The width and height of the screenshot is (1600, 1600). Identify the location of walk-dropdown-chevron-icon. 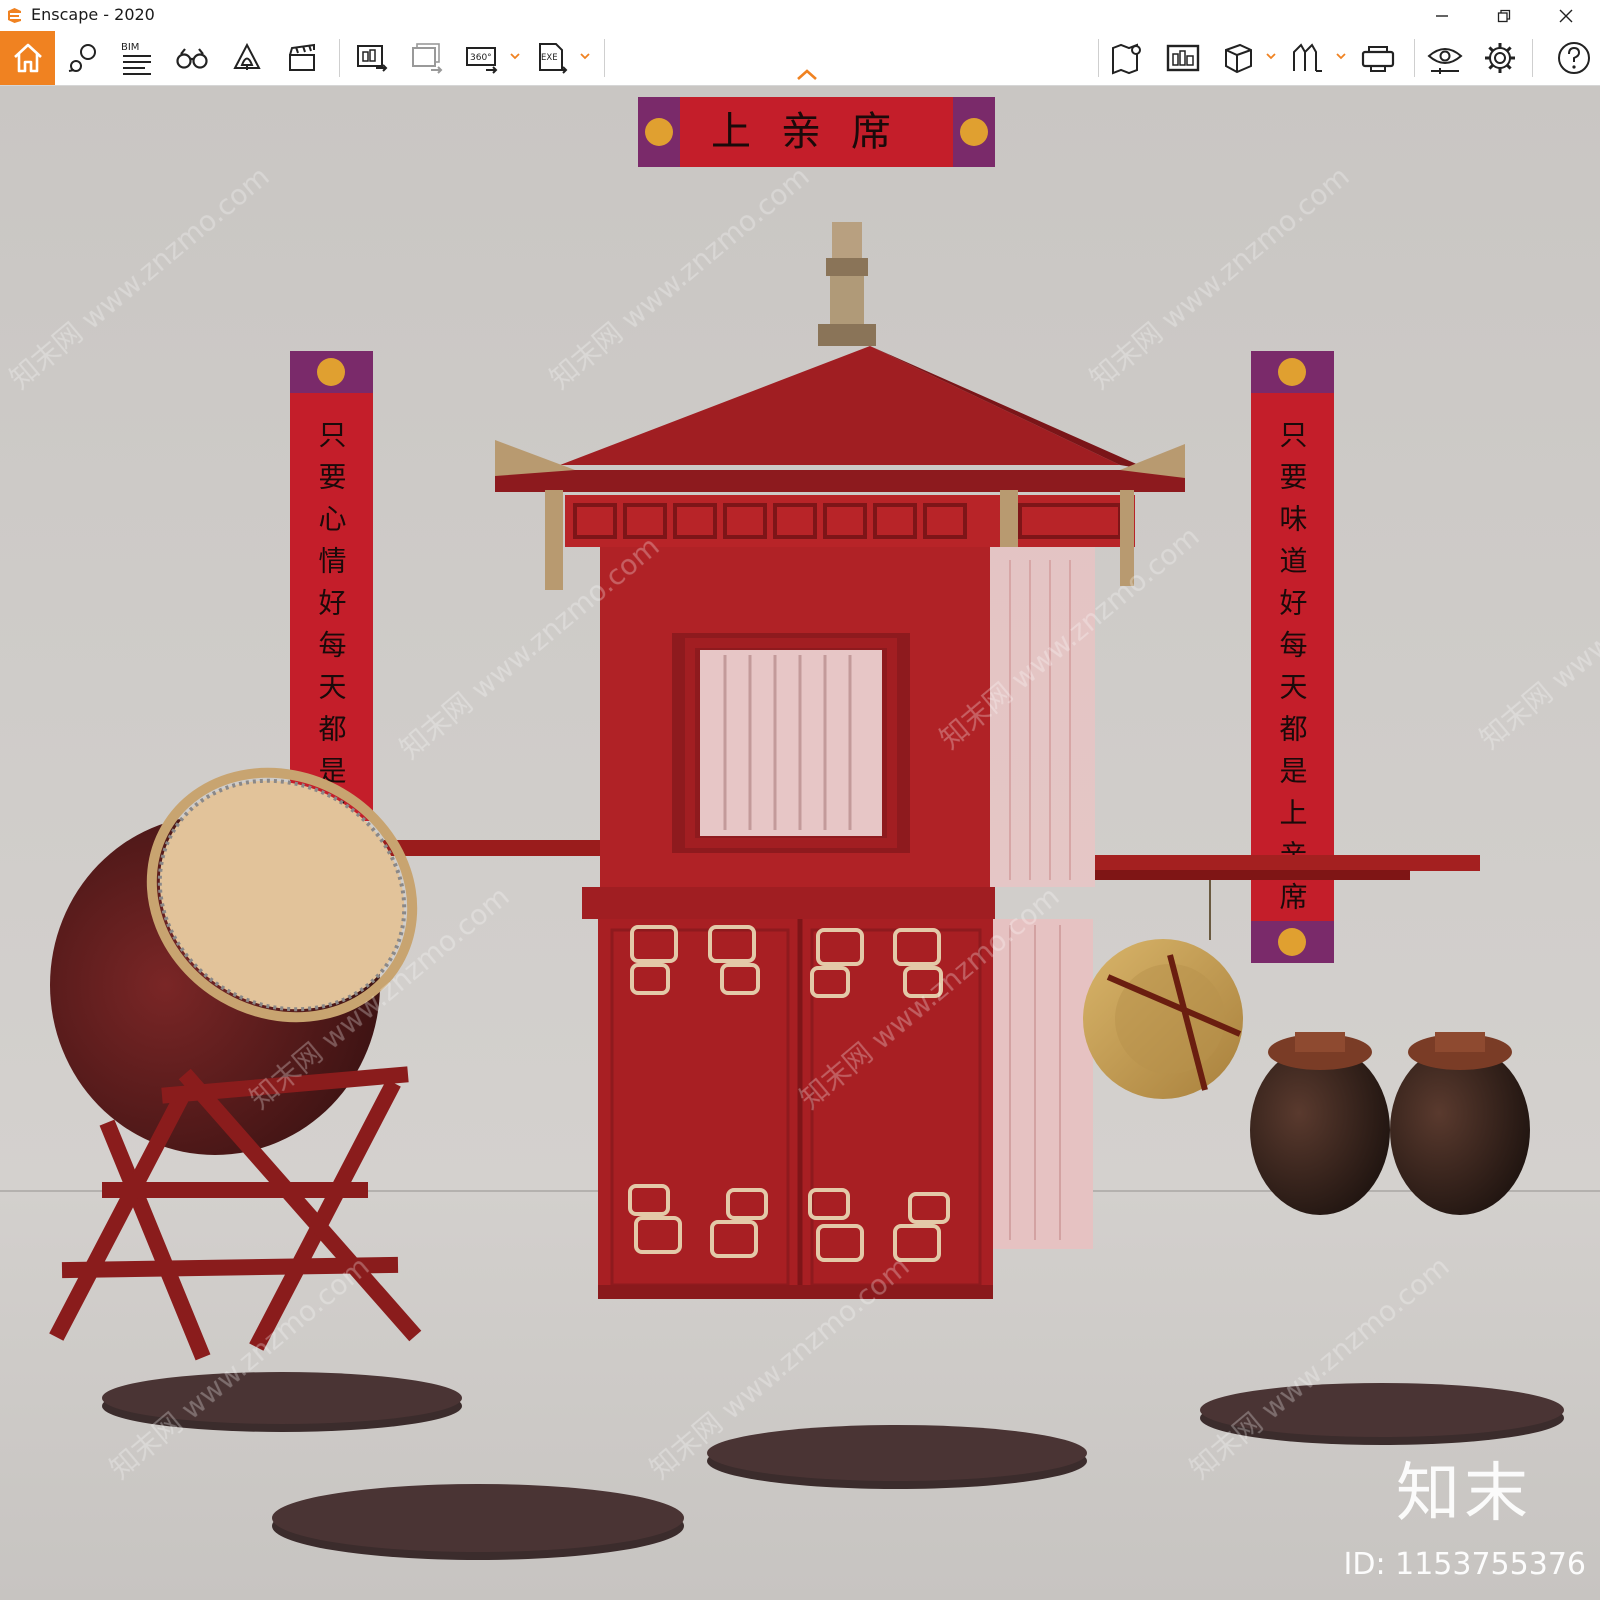
(1341, 56).